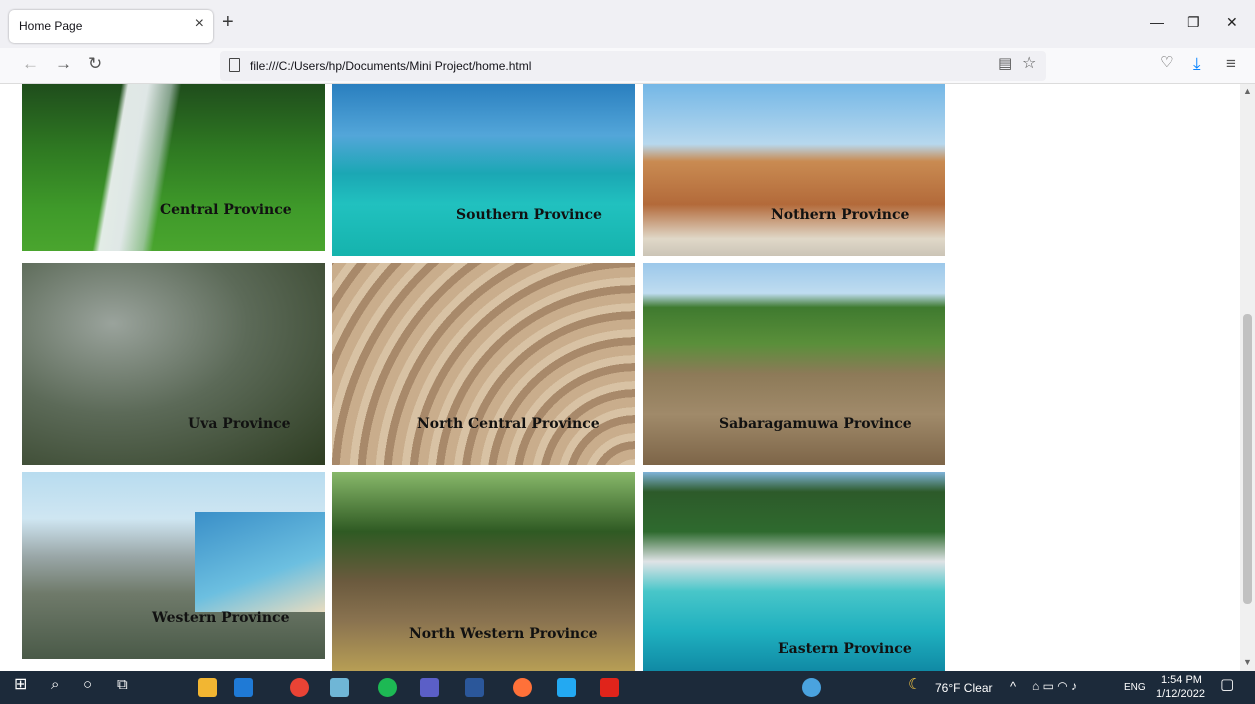 This screenshot has height=704, width=1255. Describe the element at coordinates (226, 210) in the screenshot. I see `province-label: Central Province` at that location.